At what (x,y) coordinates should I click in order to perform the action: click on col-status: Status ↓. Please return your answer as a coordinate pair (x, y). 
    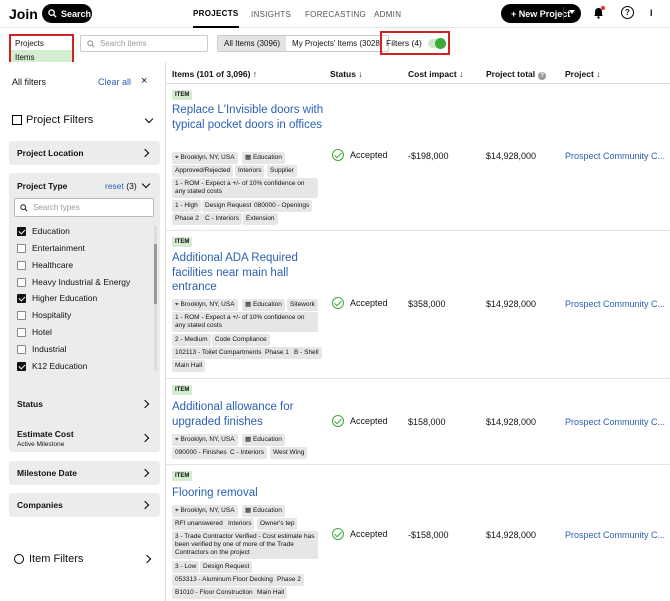
    Looking at the image, I should click on (346, 74).